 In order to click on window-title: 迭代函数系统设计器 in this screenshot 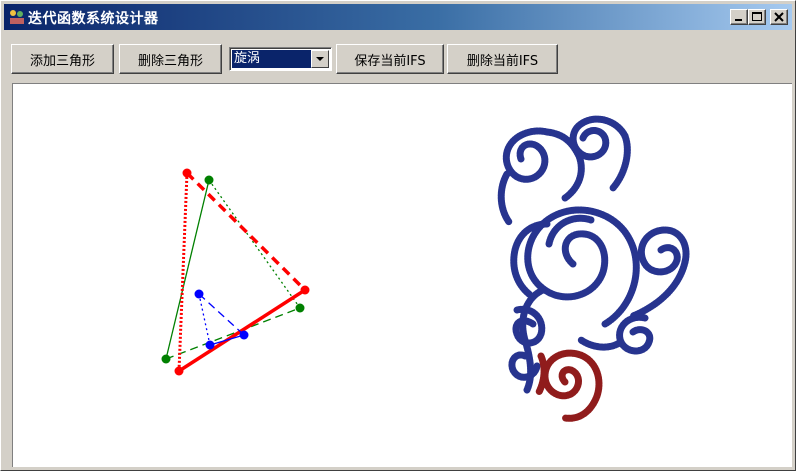, I will do `click(93, 19)`.